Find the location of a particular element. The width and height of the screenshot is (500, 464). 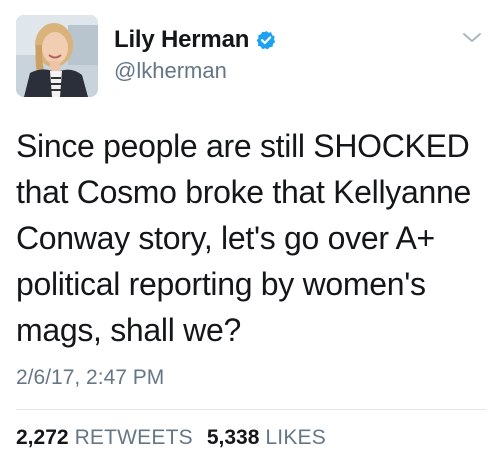

chevron-down-icon is located at coordinates (472, 38).